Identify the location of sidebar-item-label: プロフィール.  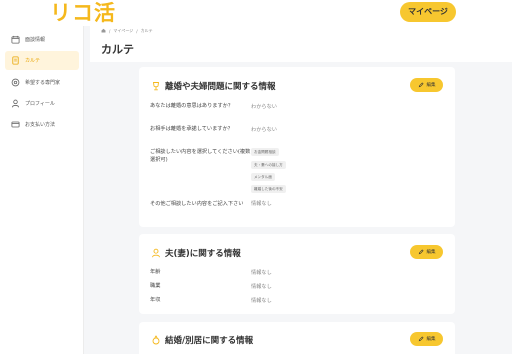
(40, 104).